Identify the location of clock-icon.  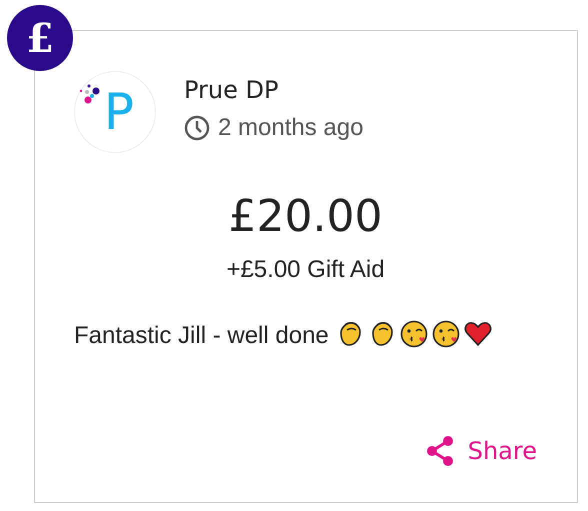
(197, 128).